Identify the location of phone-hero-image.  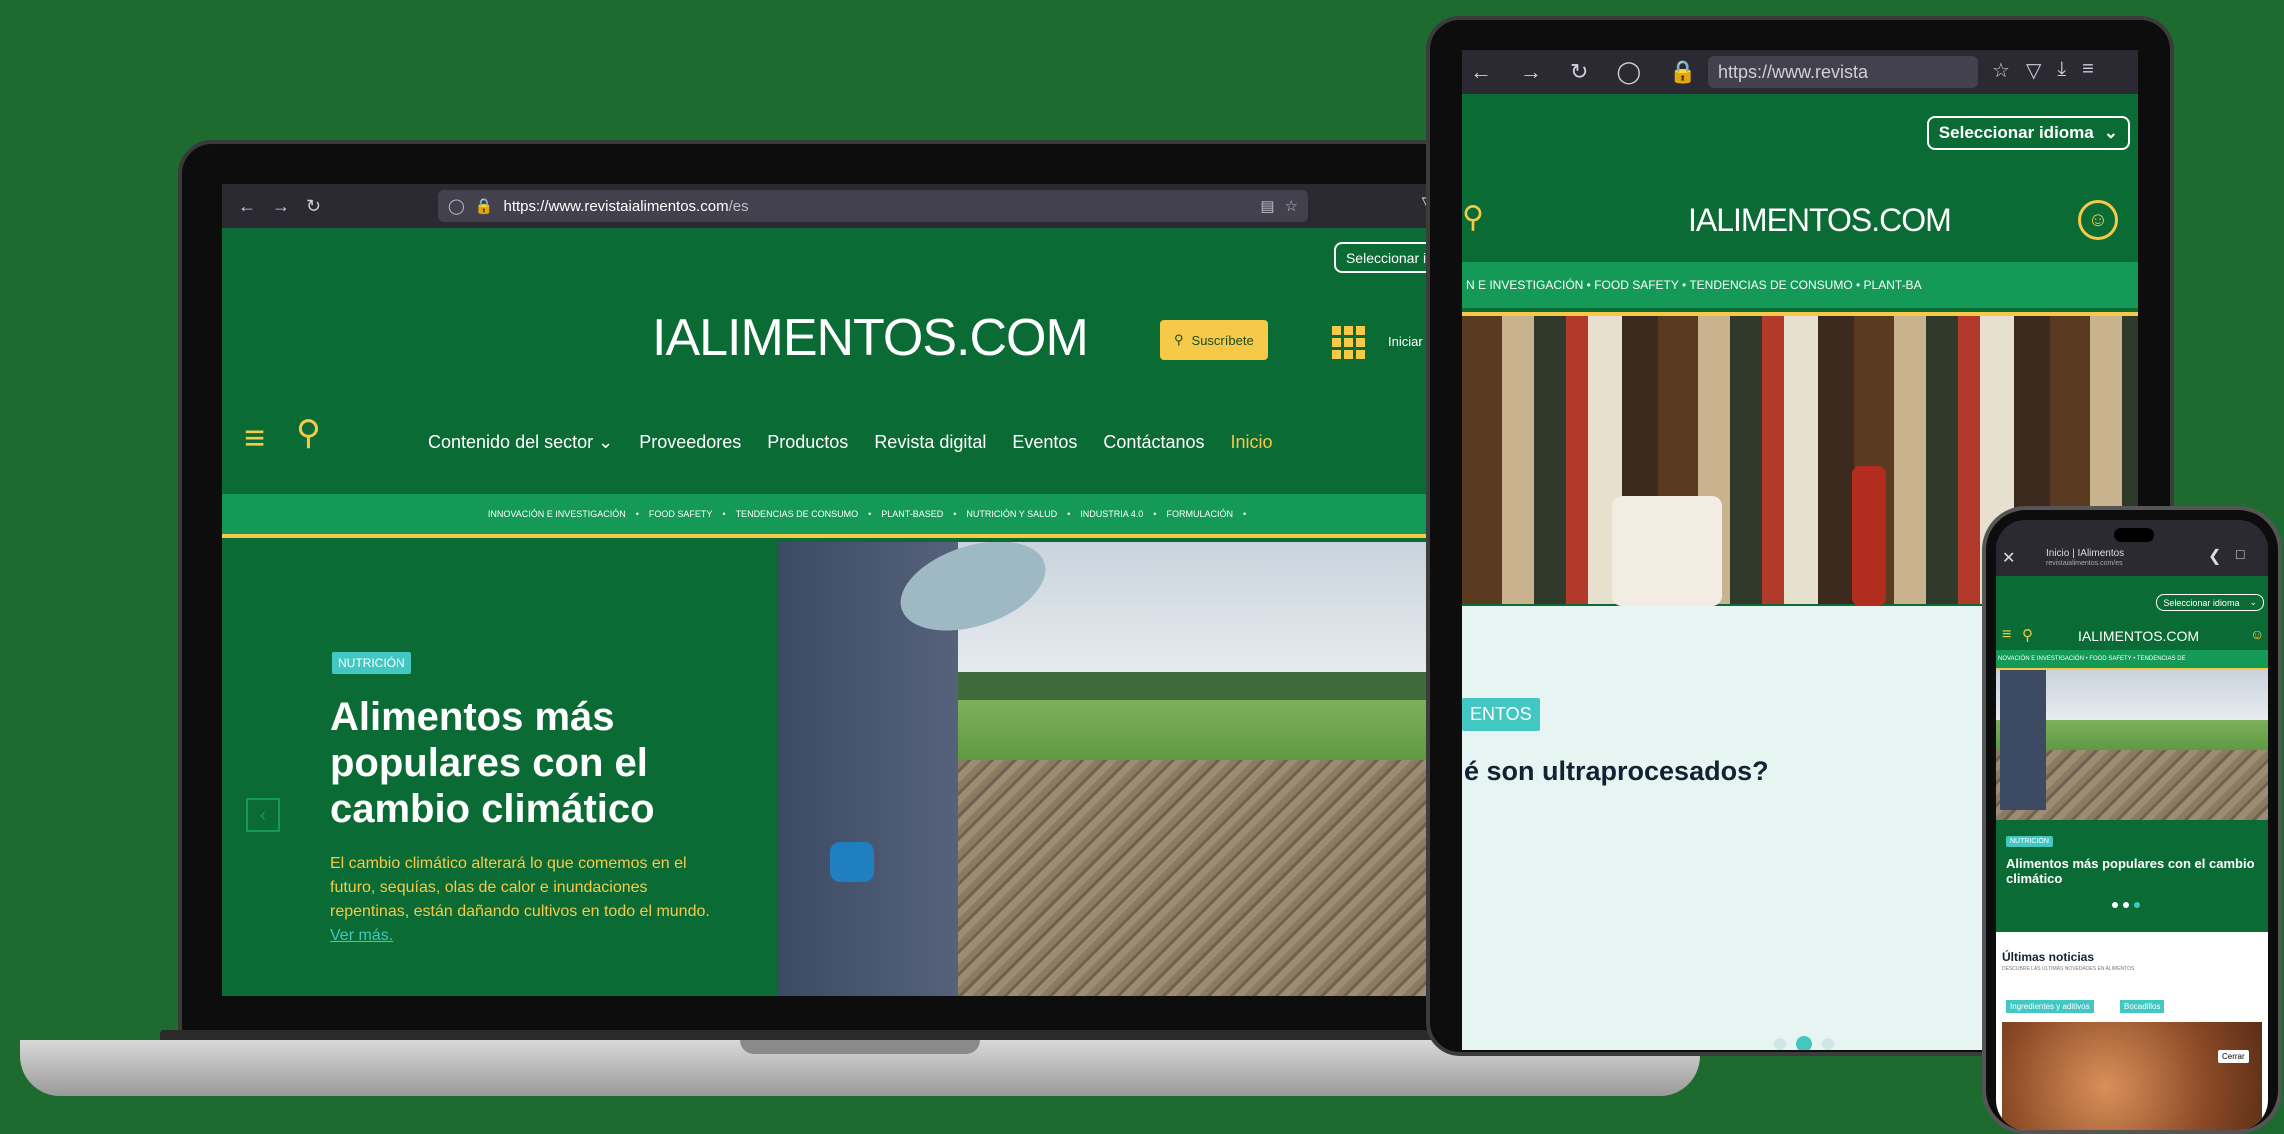
(2132, 744).